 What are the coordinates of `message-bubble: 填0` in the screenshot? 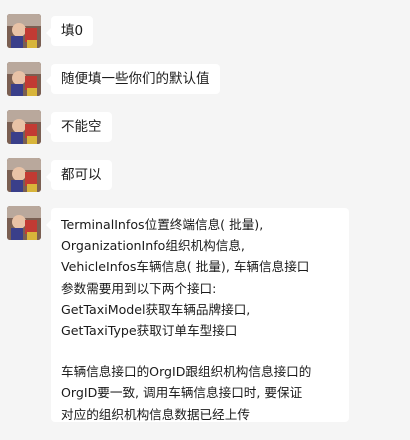 It's located at (69, 31).